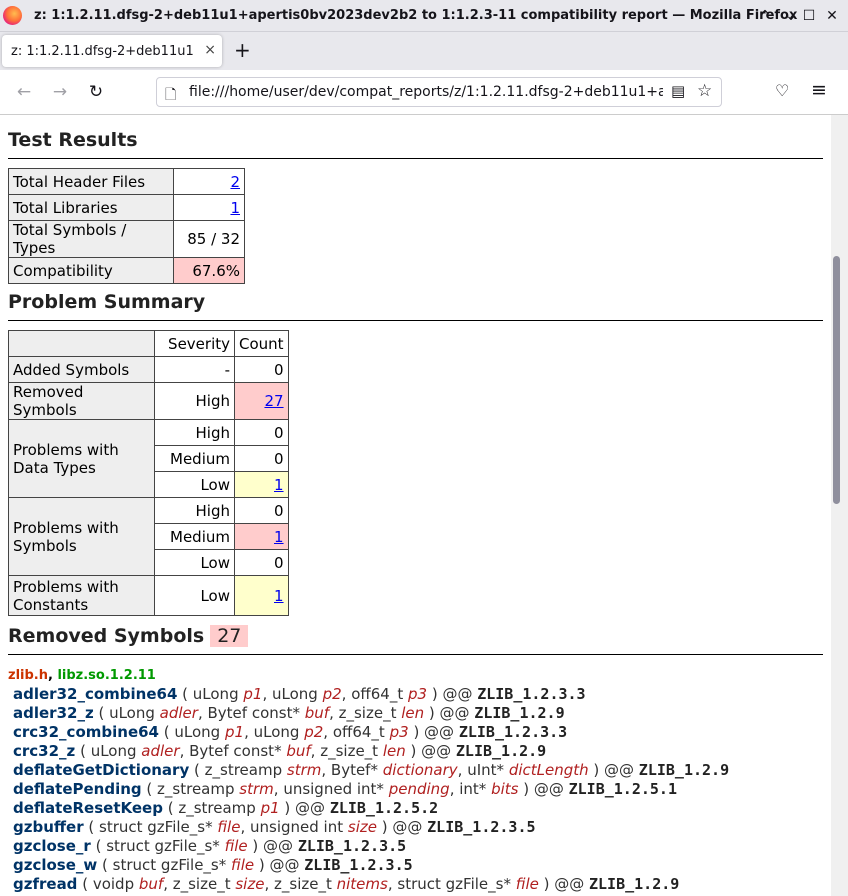  I want to click on symbol-name: deflatePending, so click(77, 789).